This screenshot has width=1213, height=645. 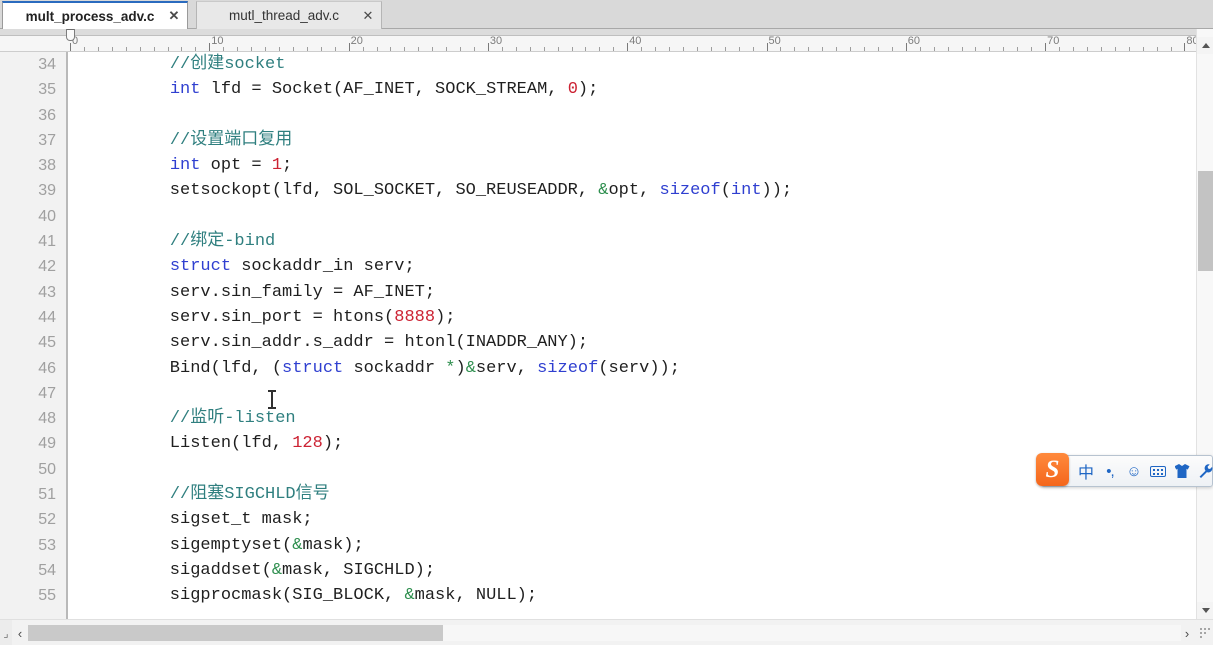 I want to click on code-token: 8888, so click(x=415, y=317).